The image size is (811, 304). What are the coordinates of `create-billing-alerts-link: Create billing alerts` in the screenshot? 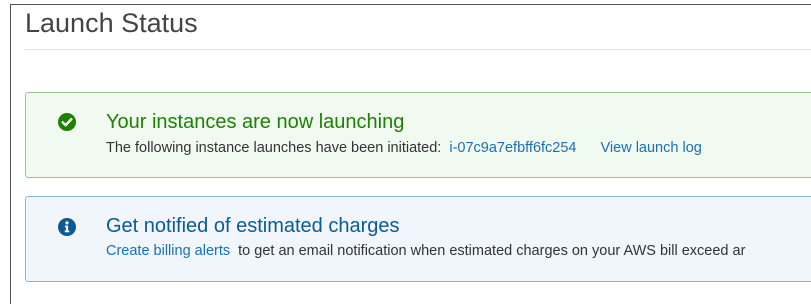 It's located at (168, 251).